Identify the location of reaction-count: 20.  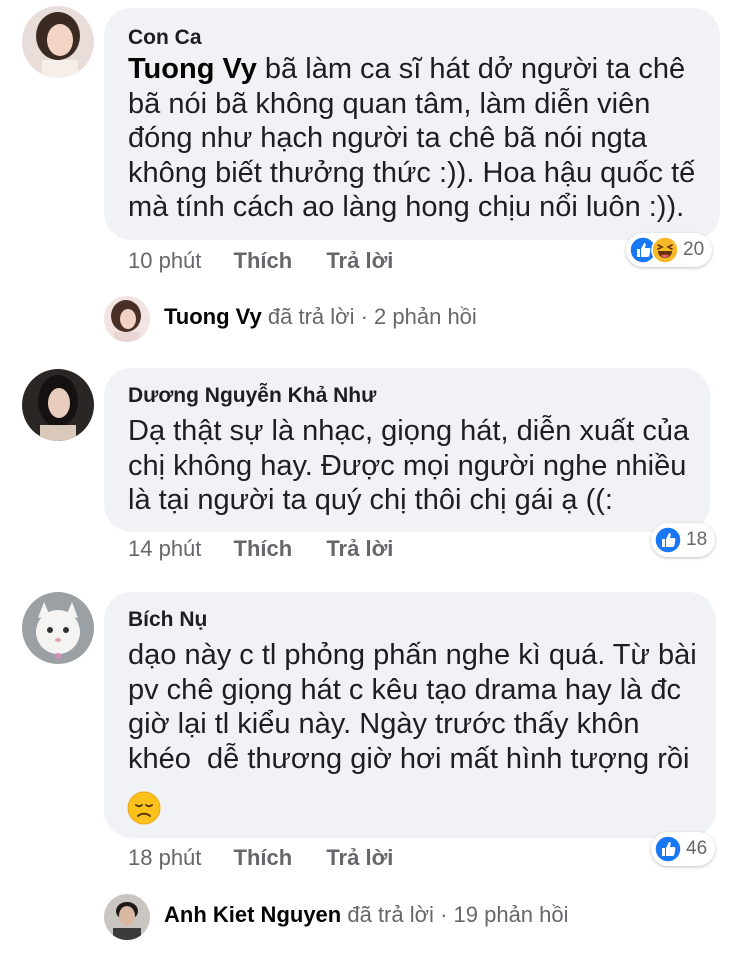
(694, 249).